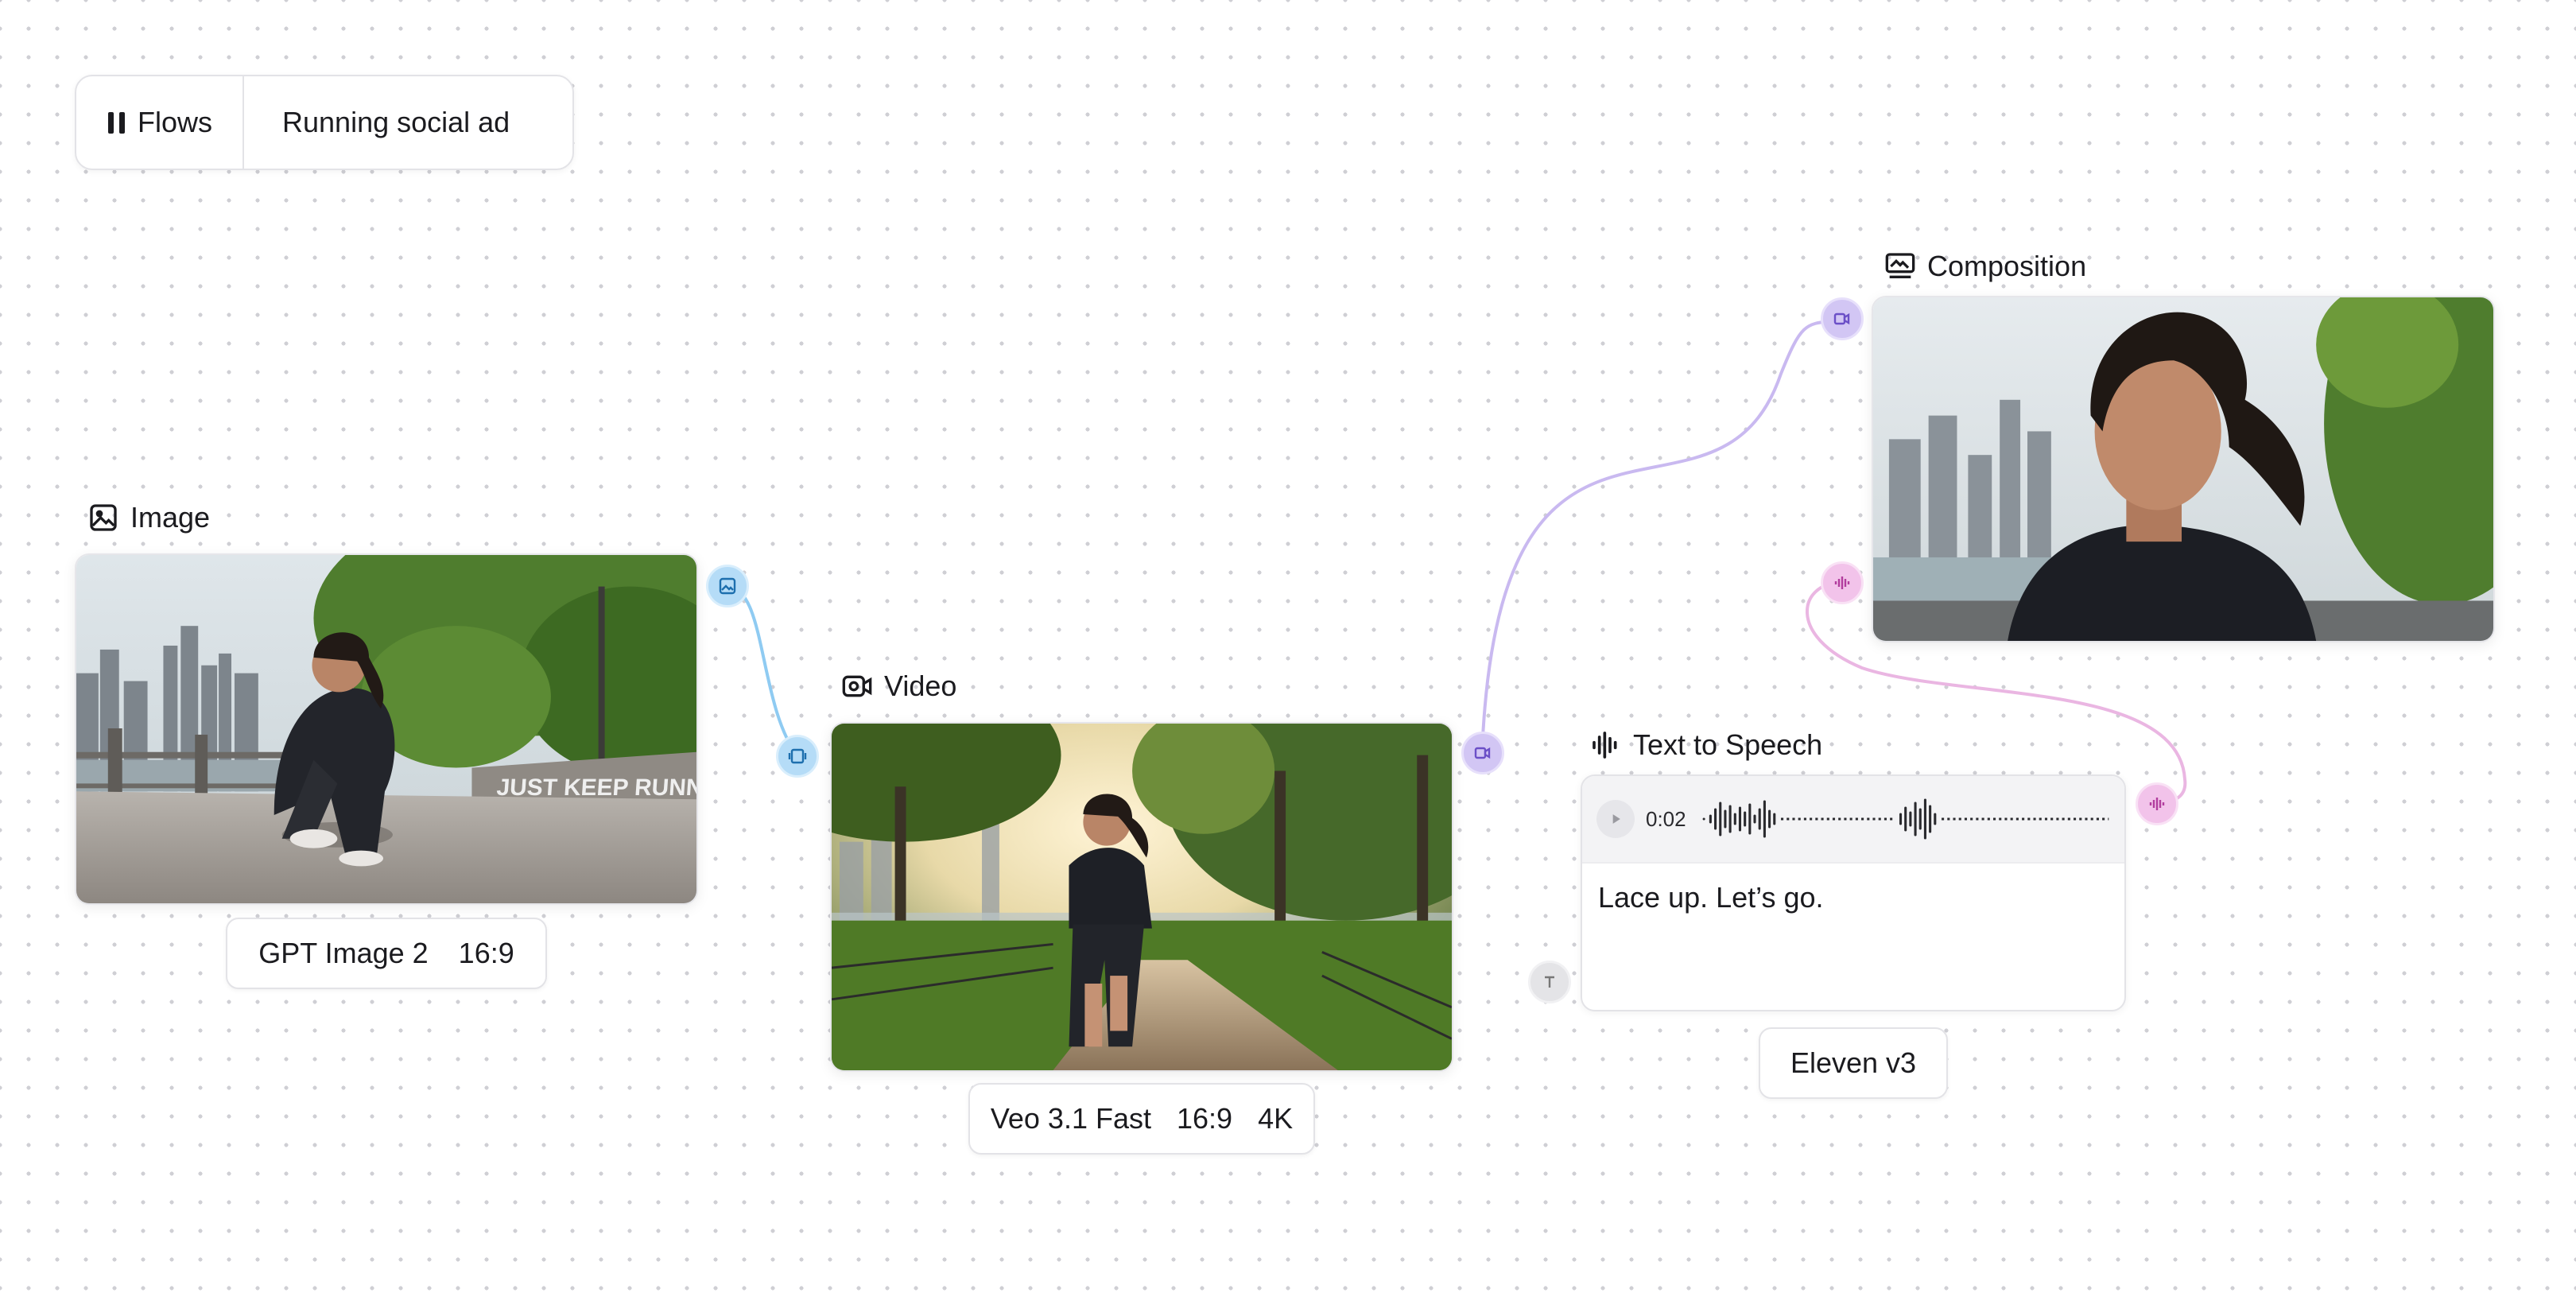  What do you see at coordinates (764, 672) in the screenshot?
I see `edge-image-to-video` at bounding box center [764, 672].